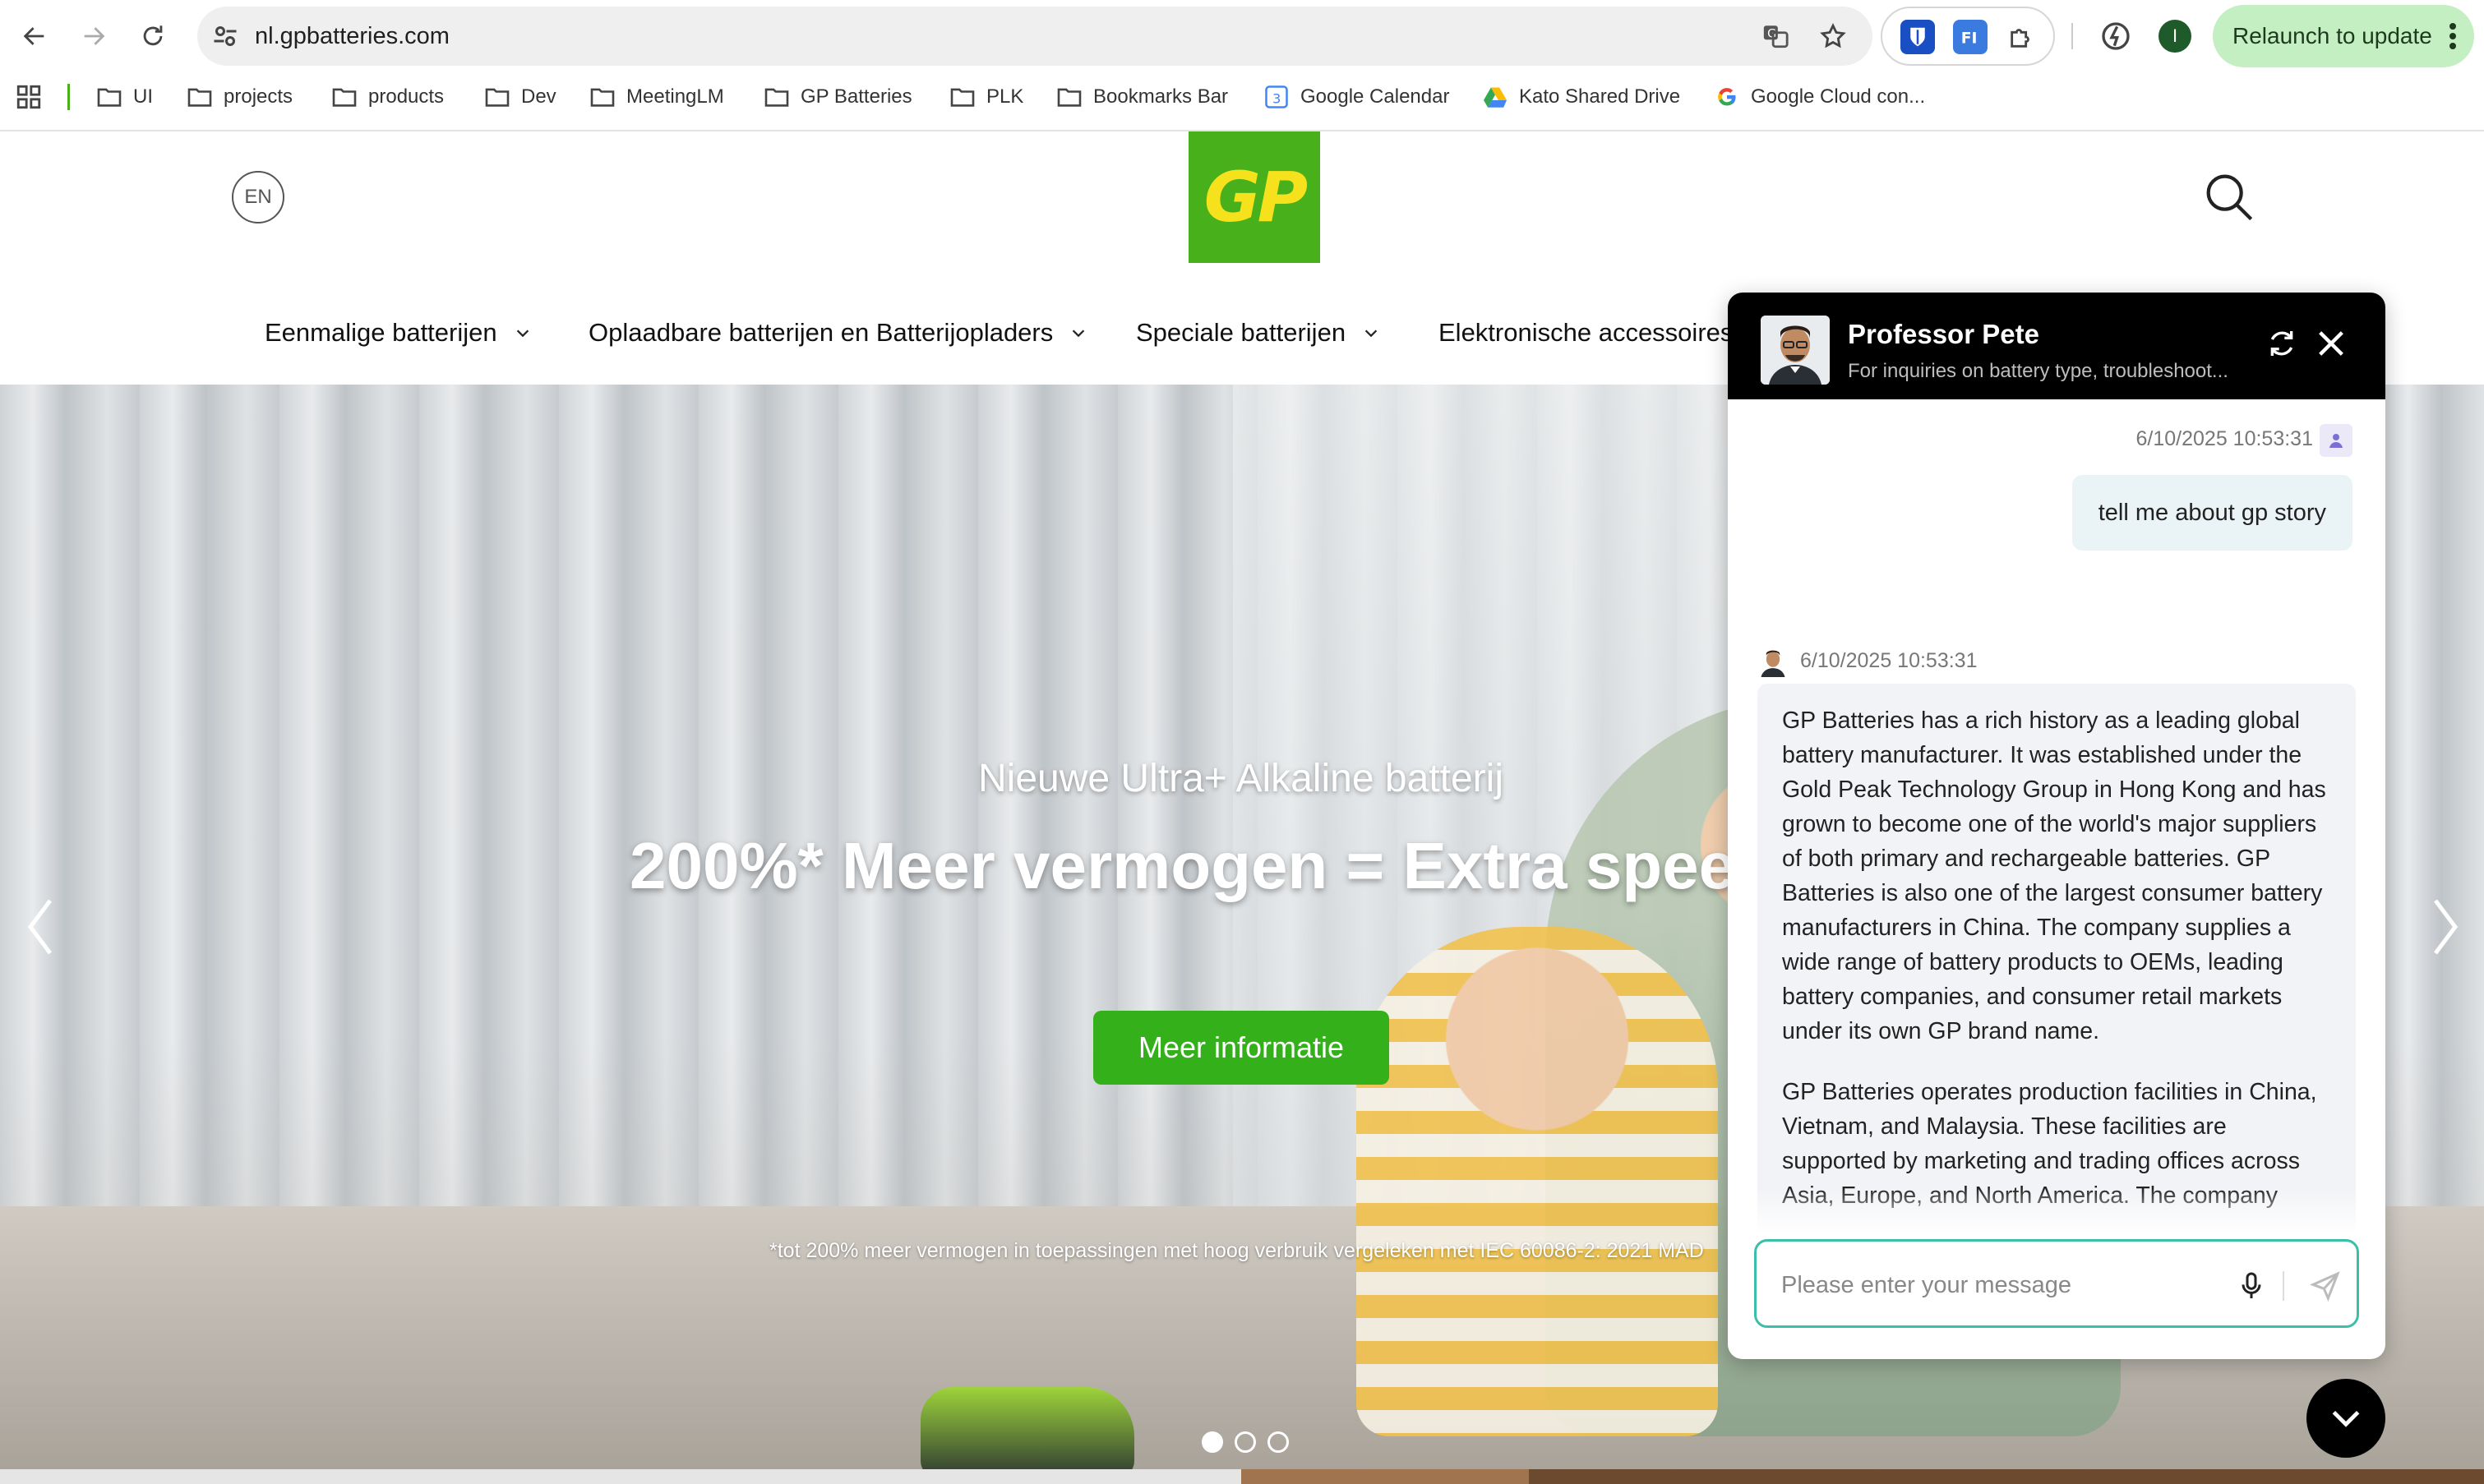  I want to click on bitwarden-icon, so click(1918, 37).